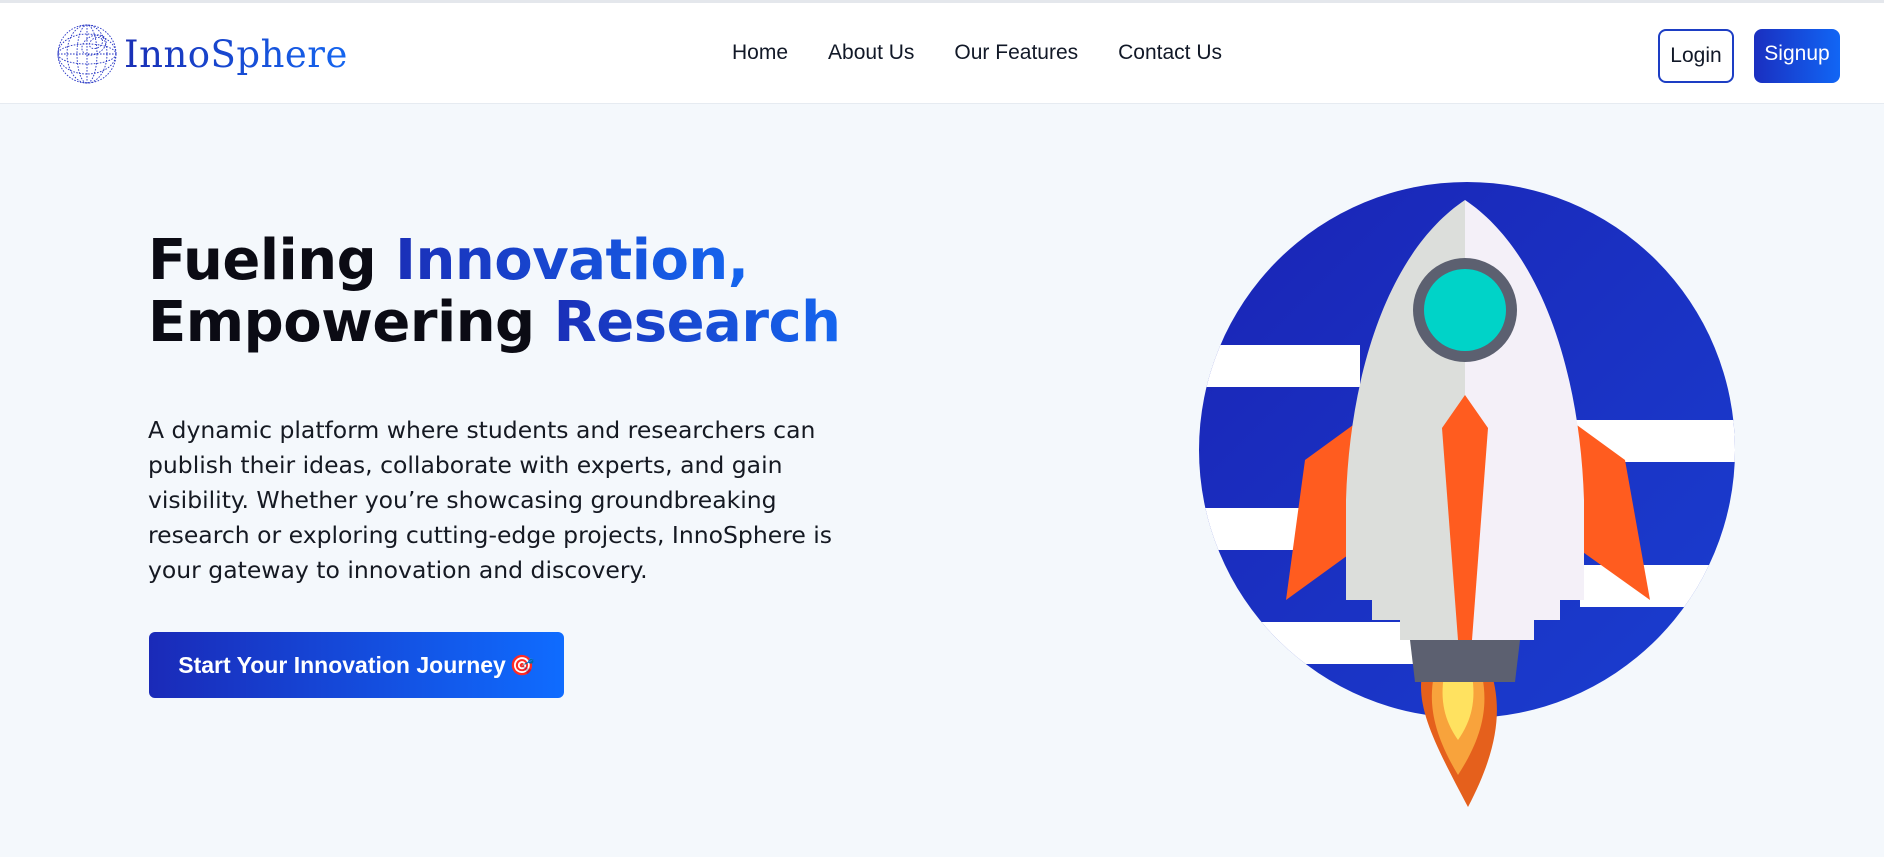 The image size is (1884, 857). I want to click on brand-logo: InnoSphere, so click(202, 54).